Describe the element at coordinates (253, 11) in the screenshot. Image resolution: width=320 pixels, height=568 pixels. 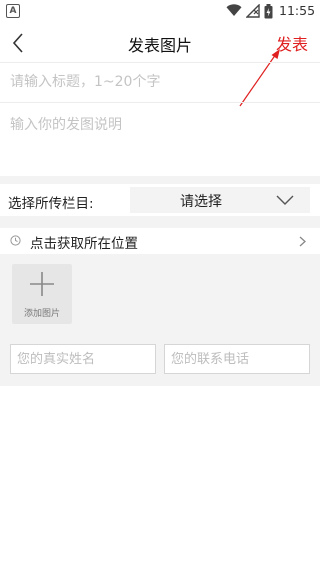
I see `signal-icon` at that location.